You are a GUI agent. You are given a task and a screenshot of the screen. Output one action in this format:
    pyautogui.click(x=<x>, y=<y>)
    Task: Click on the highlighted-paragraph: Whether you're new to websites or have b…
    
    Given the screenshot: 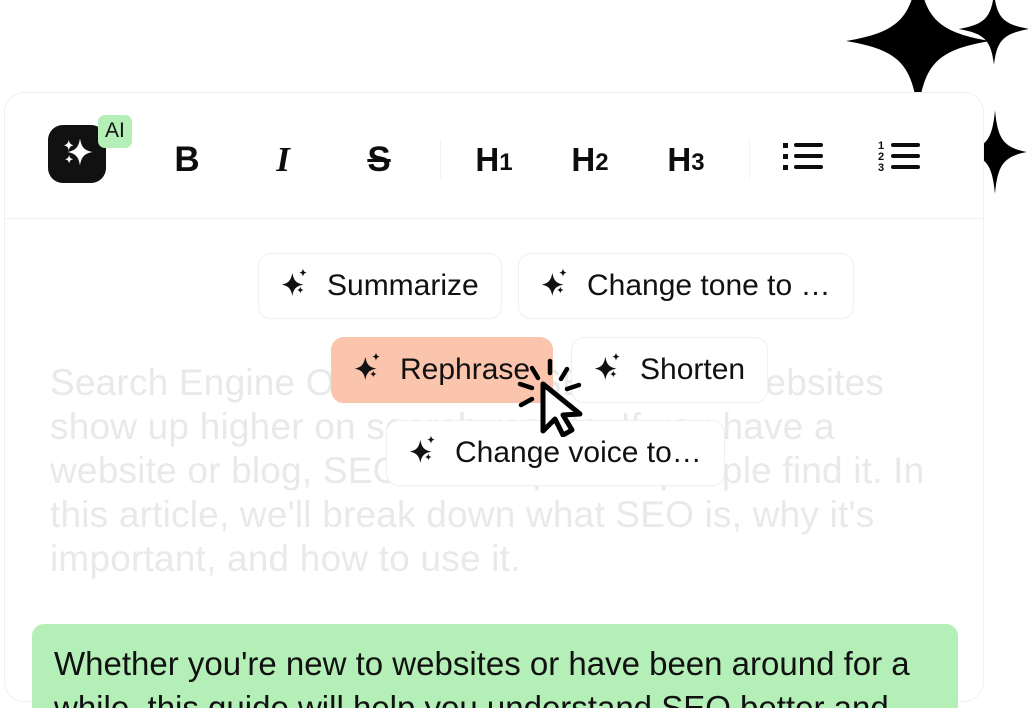 What is the action you would take?
    pyautogui.click(x=495, y=666)
    